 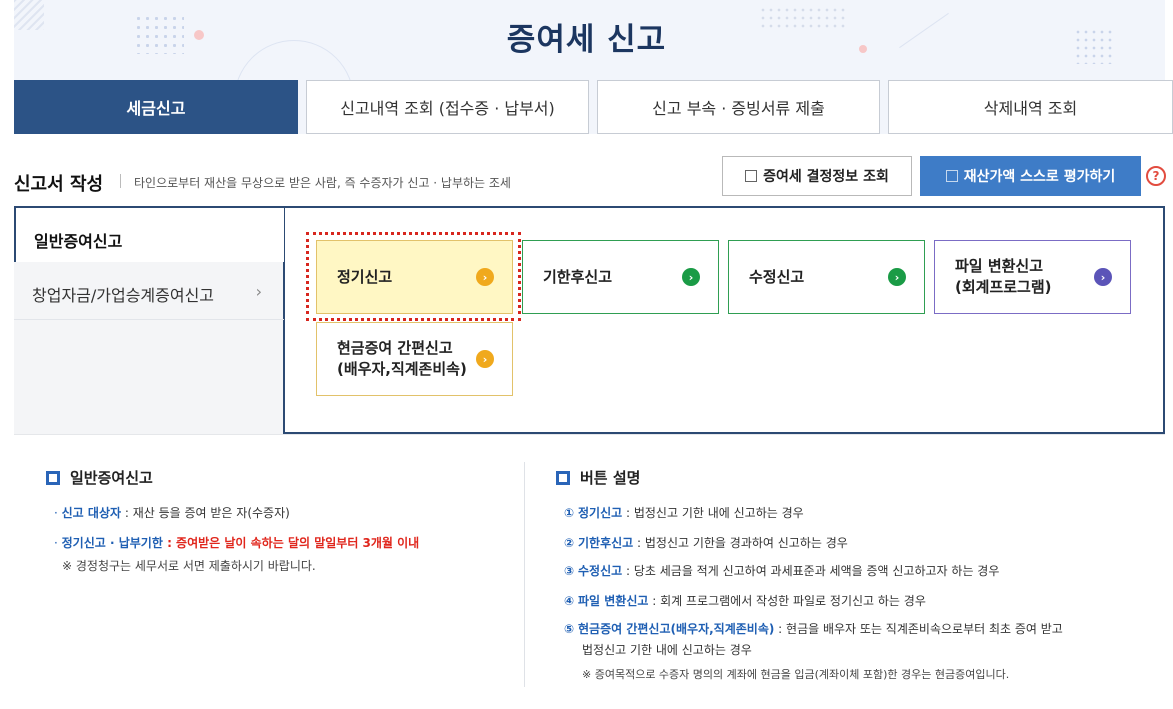 I want to click on tab-filing-history: 신고내역 조회 (접수증 · 납부서), so click(x=447, y=107).